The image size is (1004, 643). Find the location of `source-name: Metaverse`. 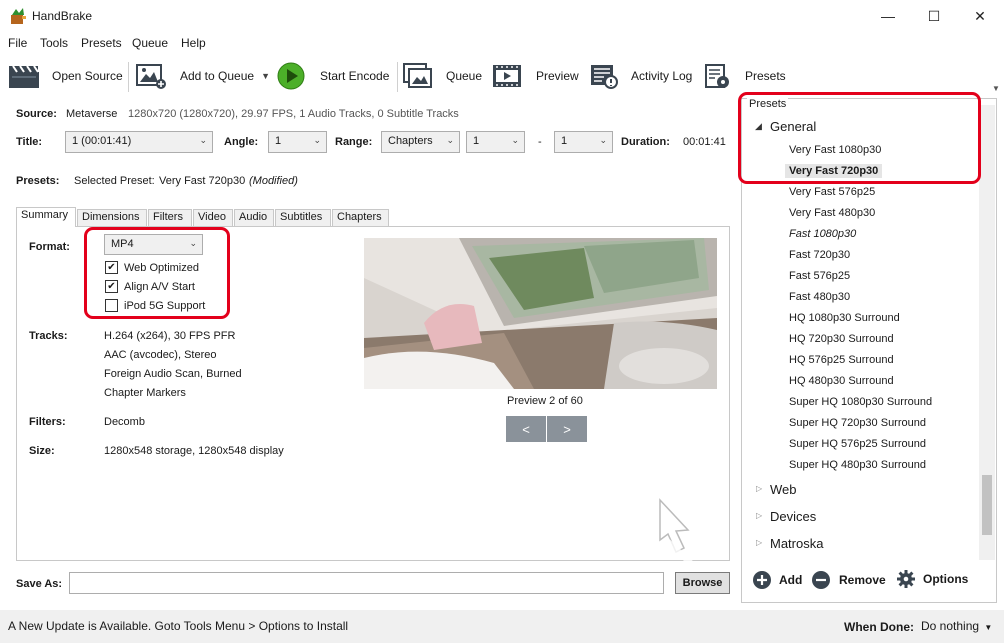

source-name: Metaverse is located at coordinates (92, 114).